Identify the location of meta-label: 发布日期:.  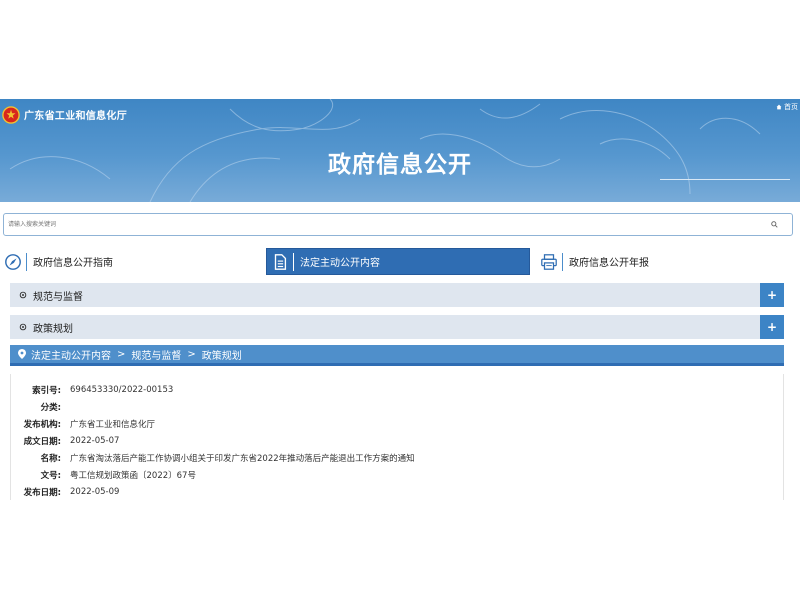
(42, 492).